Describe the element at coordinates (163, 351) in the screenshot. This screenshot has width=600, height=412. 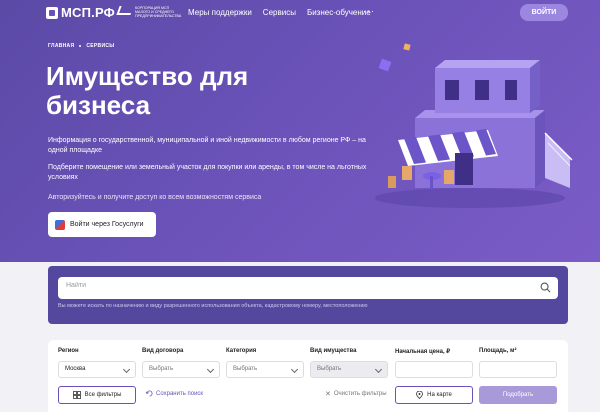
I see `contract-label: Вид договора` at that location.